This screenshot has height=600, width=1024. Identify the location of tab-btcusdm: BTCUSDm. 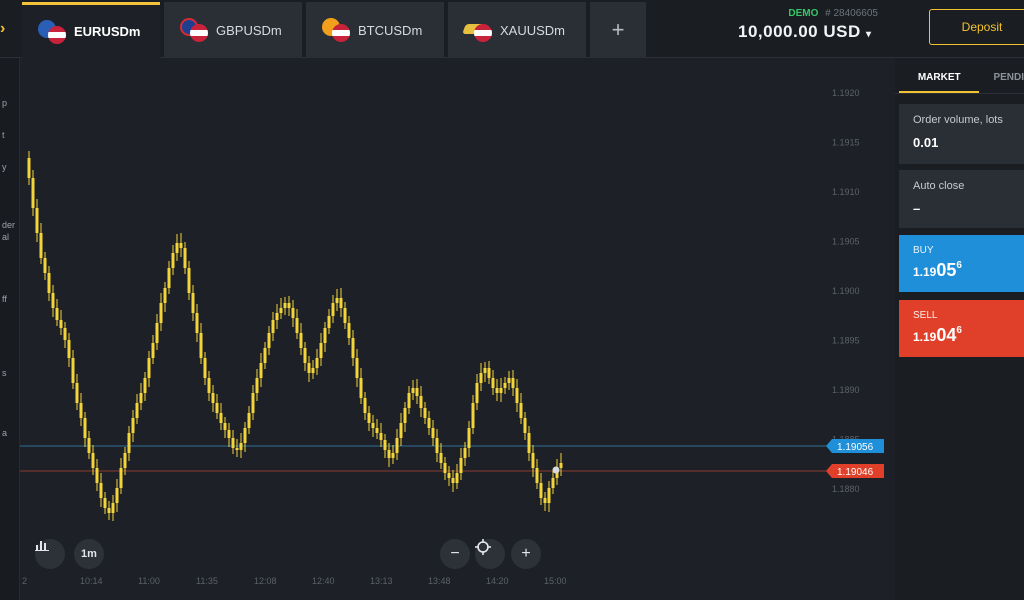
(375, 30).